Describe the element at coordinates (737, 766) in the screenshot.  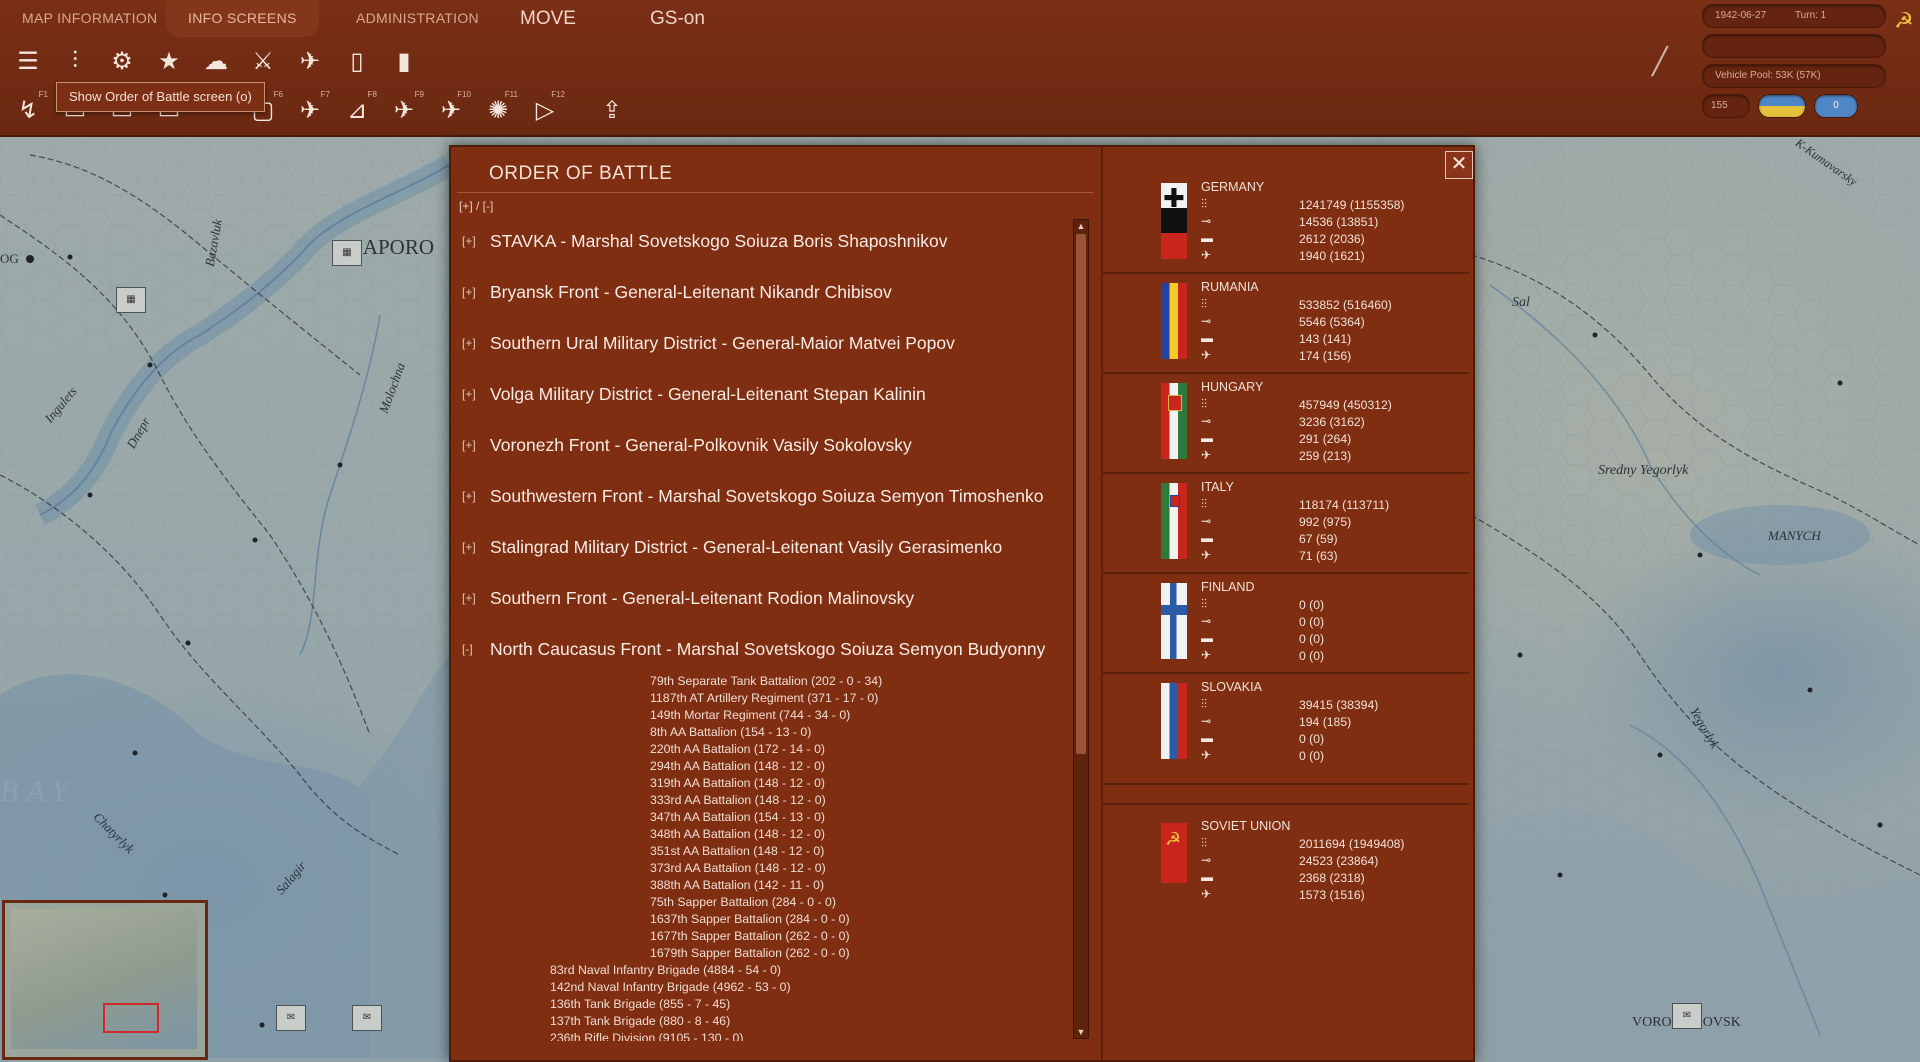
I see `sub-unit-row: 294th AA Battalion (148 - 12 - 0)` at that location.